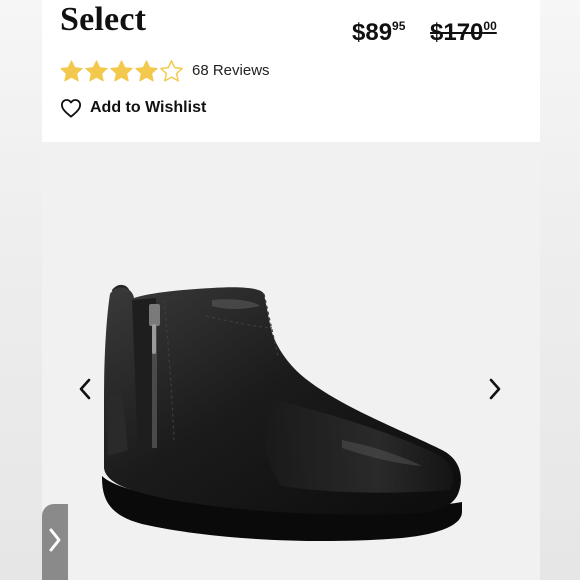 This screenshot has width=580, height=580. Describe the element at coordinates (103, 19) in the screenshot. I see `product-title: Select` at that location.